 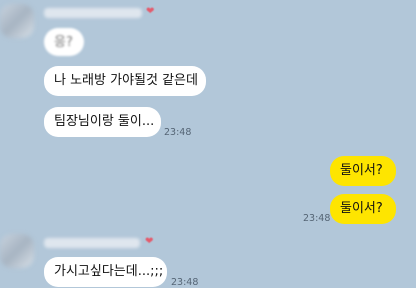 I want to click on message-text: 나 노래방 가야될것 같은데, so click(x=126, y=80).